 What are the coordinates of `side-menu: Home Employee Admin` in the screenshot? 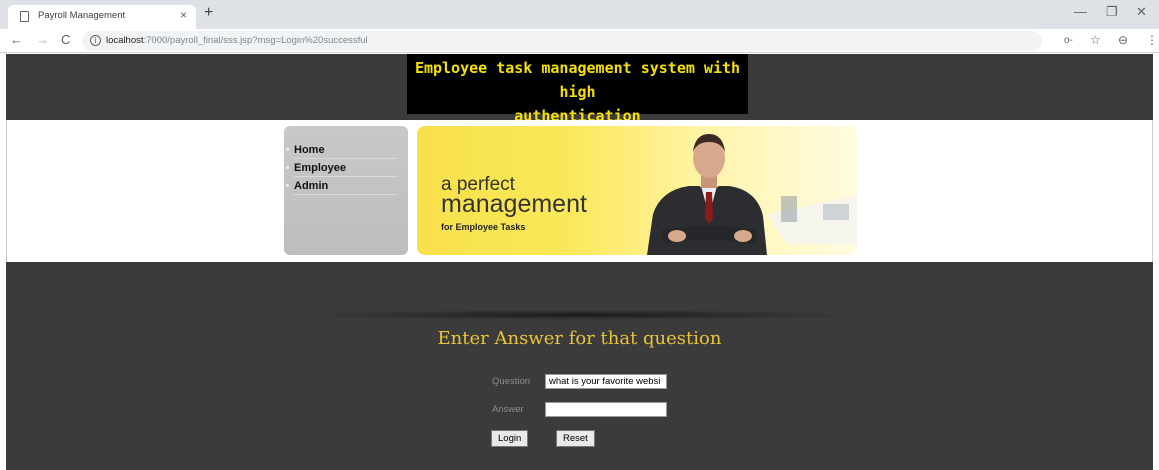 It's located at (346, 190).